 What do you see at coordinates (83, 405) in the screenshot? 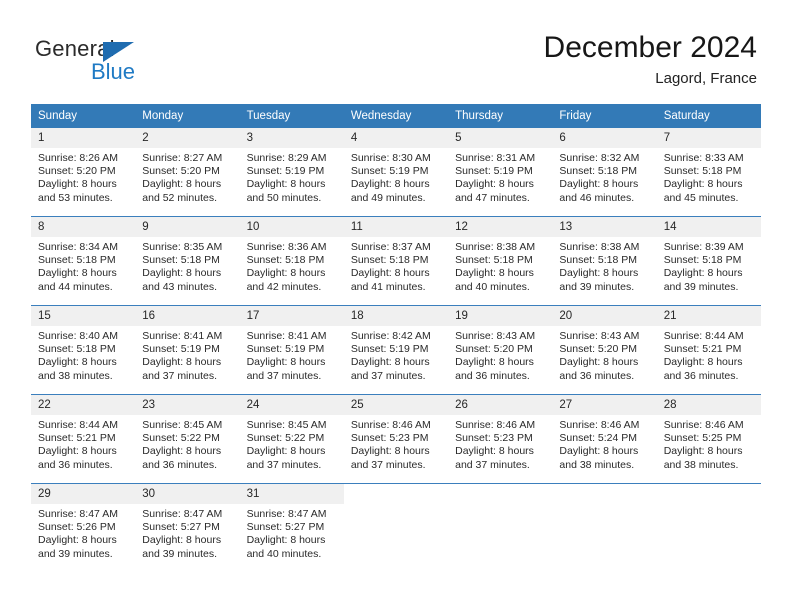
I see `day-number: 22` at bounding box center [83, 405].